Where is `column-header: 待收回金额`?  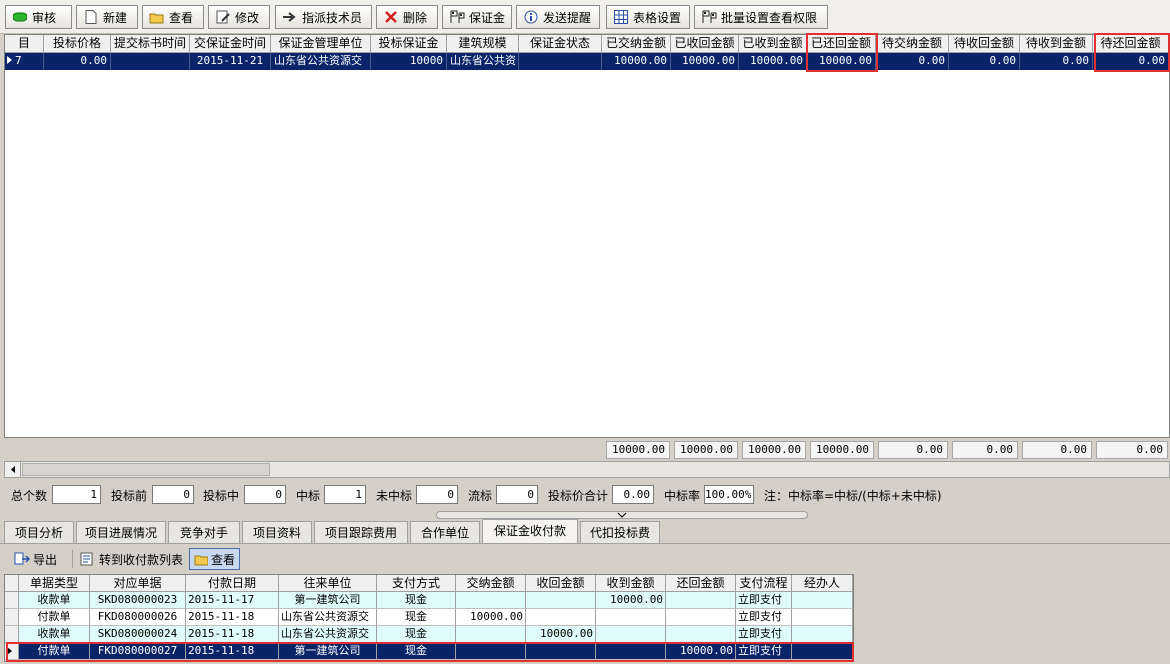 column-header: 待收回金额 is located at coordinates (984, 44).